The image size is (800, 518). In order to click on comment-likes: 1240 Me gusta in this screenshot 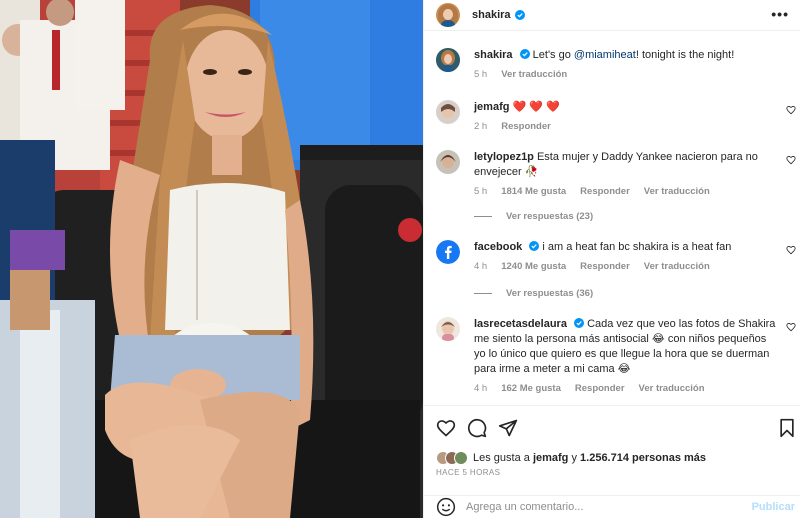, I will do `click(533, 267)`.